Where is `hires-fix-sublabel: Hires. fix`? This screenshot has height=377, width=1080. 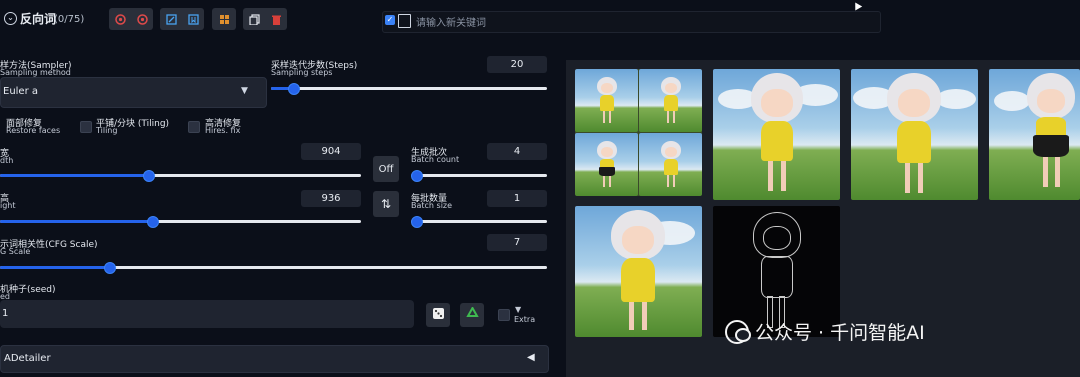
hires-fix-sublabel: Hires. fix is located at coordinates (223, 130).